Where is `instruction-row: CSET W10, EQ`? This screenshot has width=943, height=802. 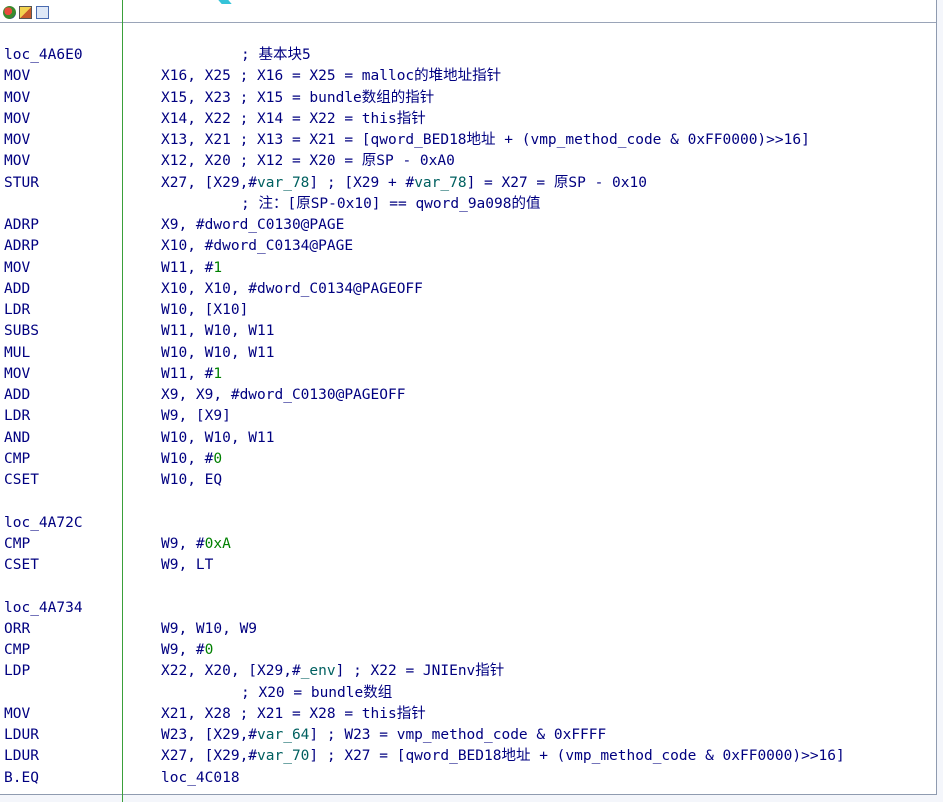 instruction-row: CSET W10, EQ is located at coordinates (468, 480).